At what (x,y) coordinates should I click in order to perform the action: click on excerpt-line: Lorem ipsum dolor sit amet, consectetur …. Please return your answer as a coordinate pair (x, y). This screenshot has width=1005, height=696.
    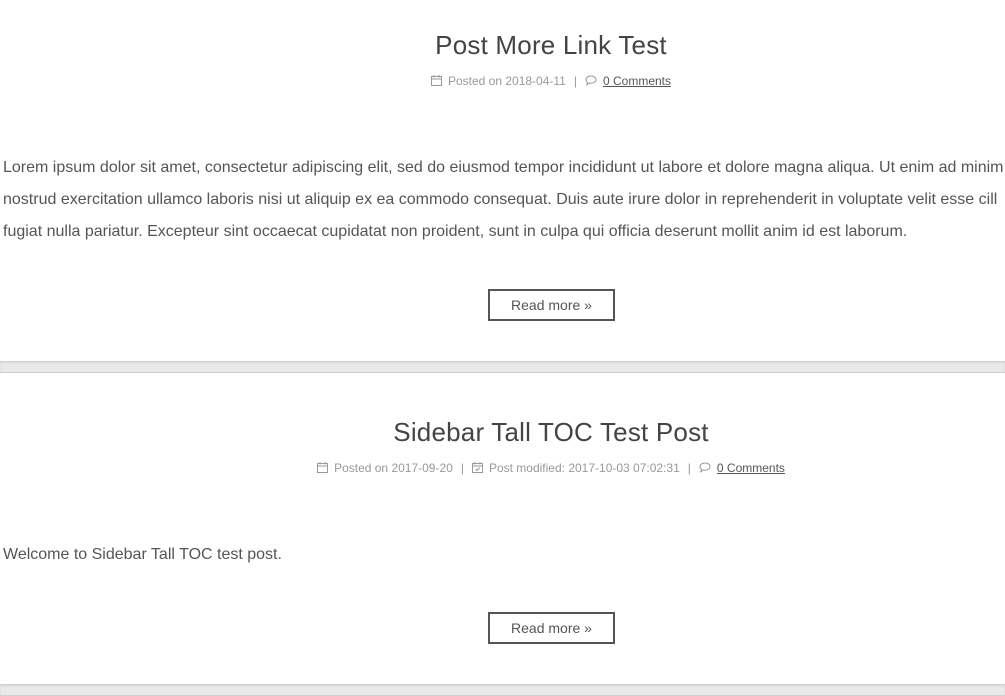
    Looking at the image, I should click on (503, 167).